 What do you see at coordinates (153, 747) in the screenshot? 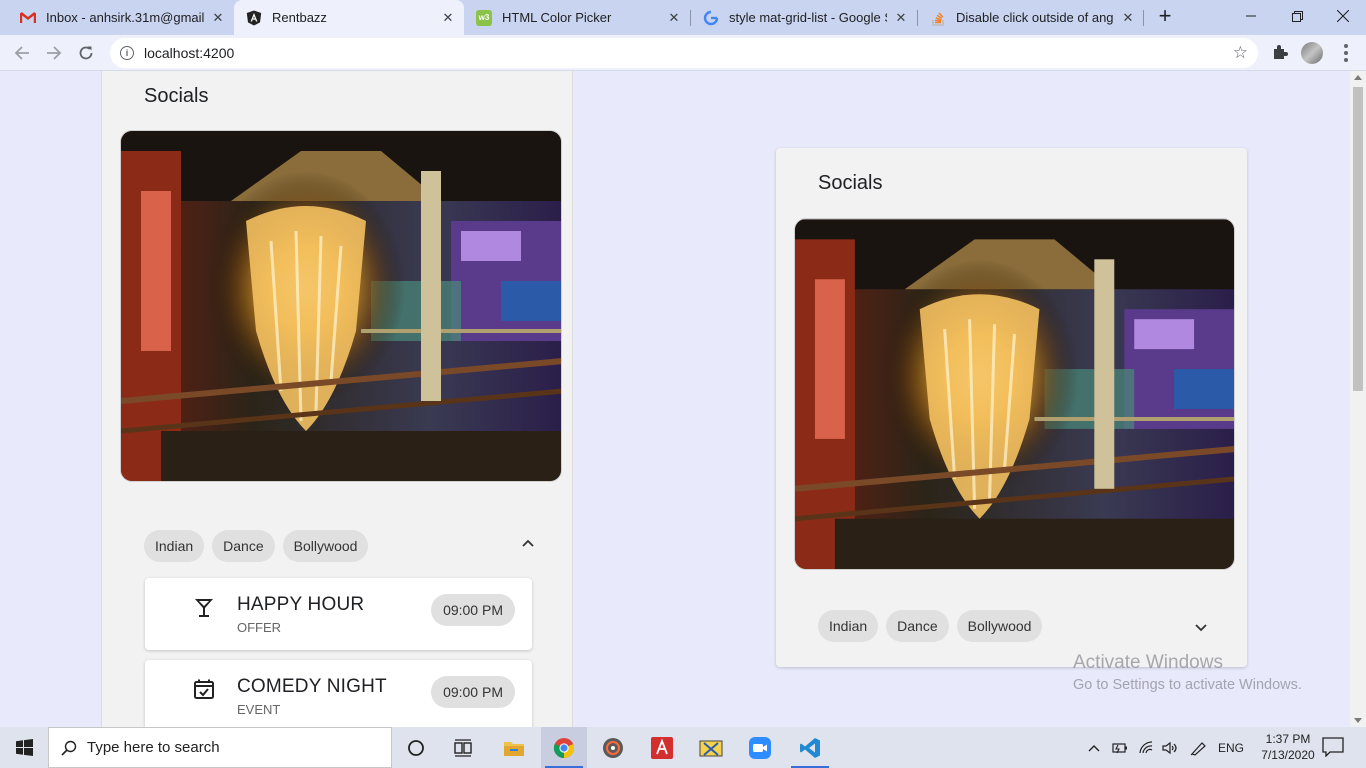
I see `search-placeholder: Type here to search` at bounding box center [153, 747].